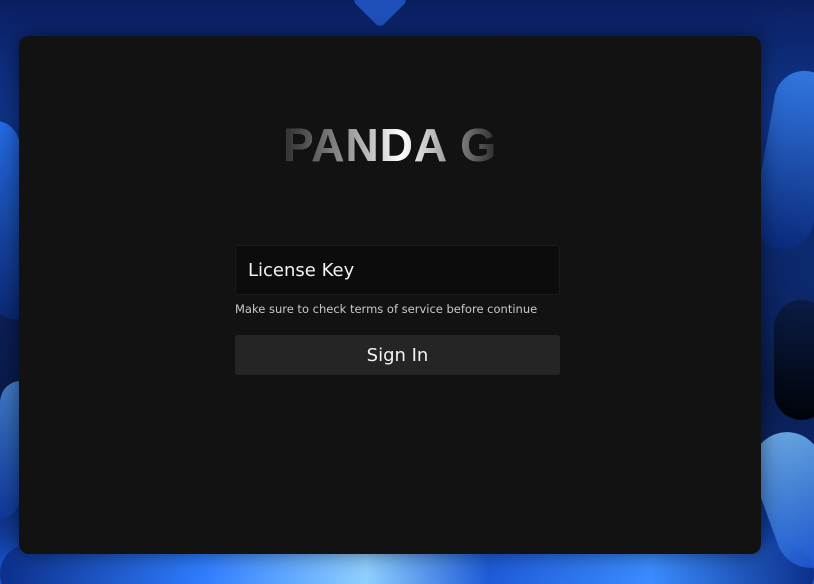 The image size is (814, 584). I want to click on brand-title: PANDA G, so click(390, 145).